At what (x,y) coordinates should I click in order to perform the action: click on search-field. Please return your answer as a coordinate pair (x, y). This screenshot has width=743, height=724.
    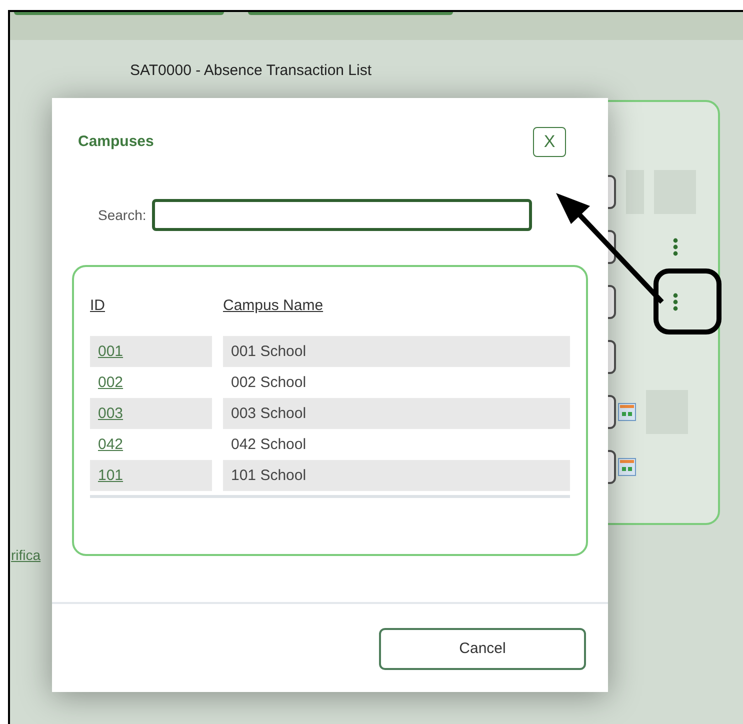
    Looking at the image, I should click on (342, 215).